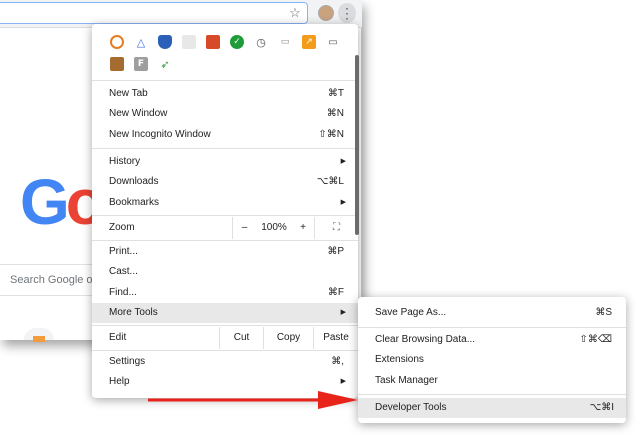 The width and height of the screenshot is (640, 437). What do you see at coordinates (53, 280) in the screenshot?
I see `search-placeholder: Search Google or` at bounding box center [53, 280].